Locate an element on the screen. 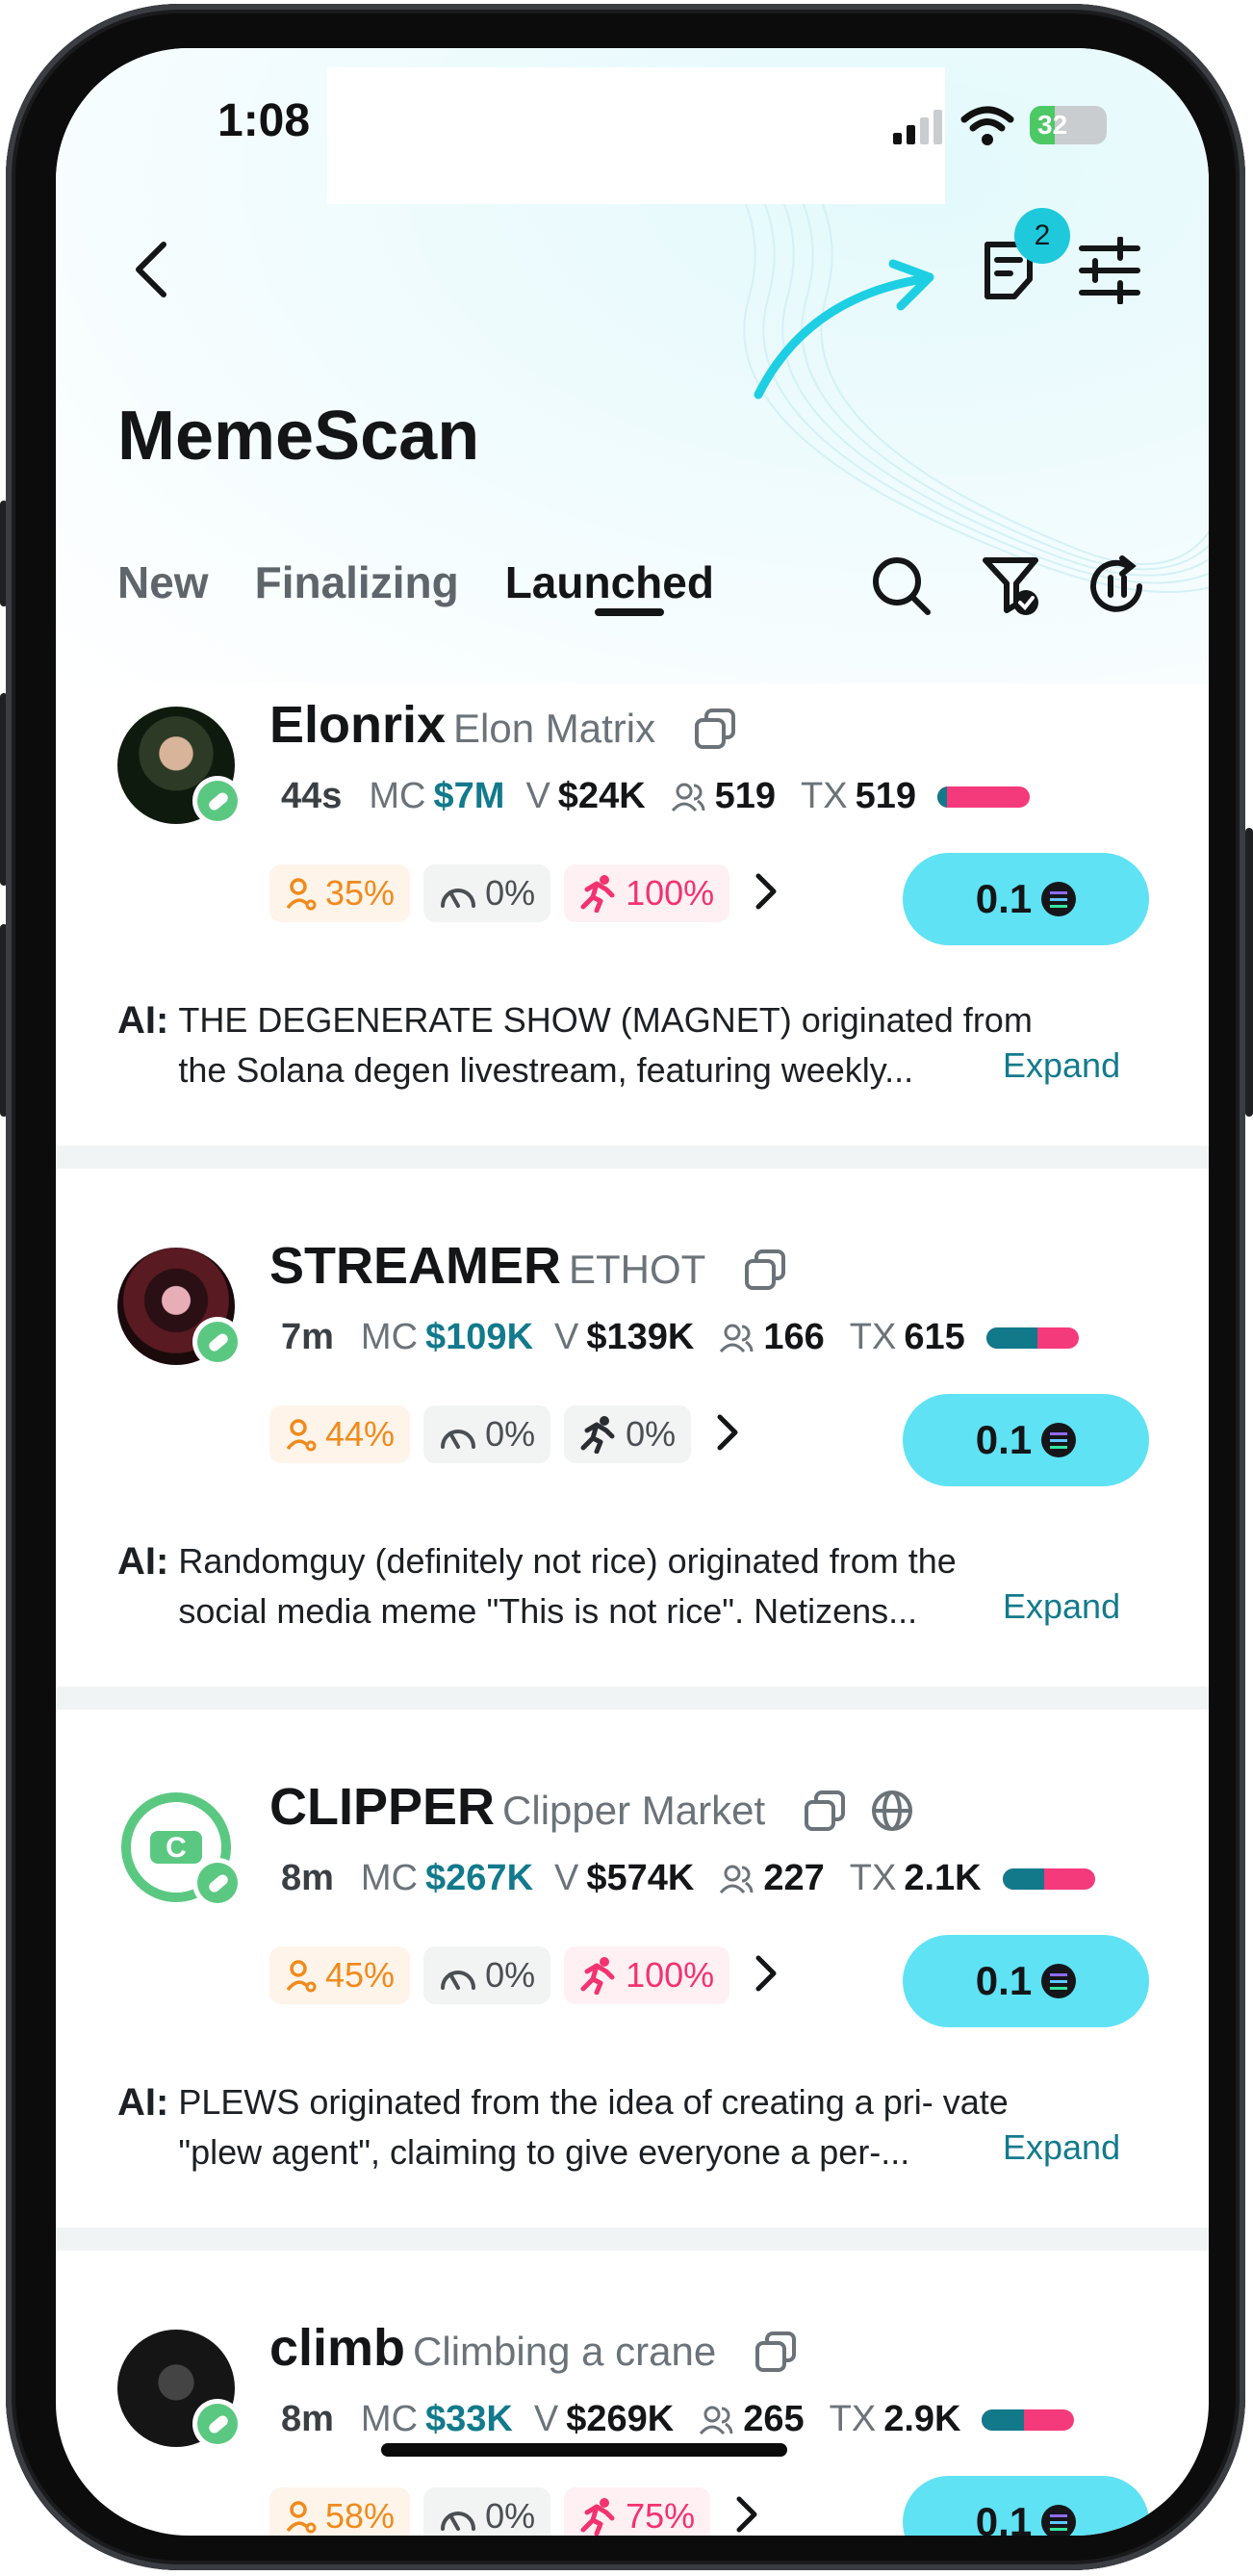 The image size is (1253, 2576). market-cap: $267K is located at coordinates (479, 1878).